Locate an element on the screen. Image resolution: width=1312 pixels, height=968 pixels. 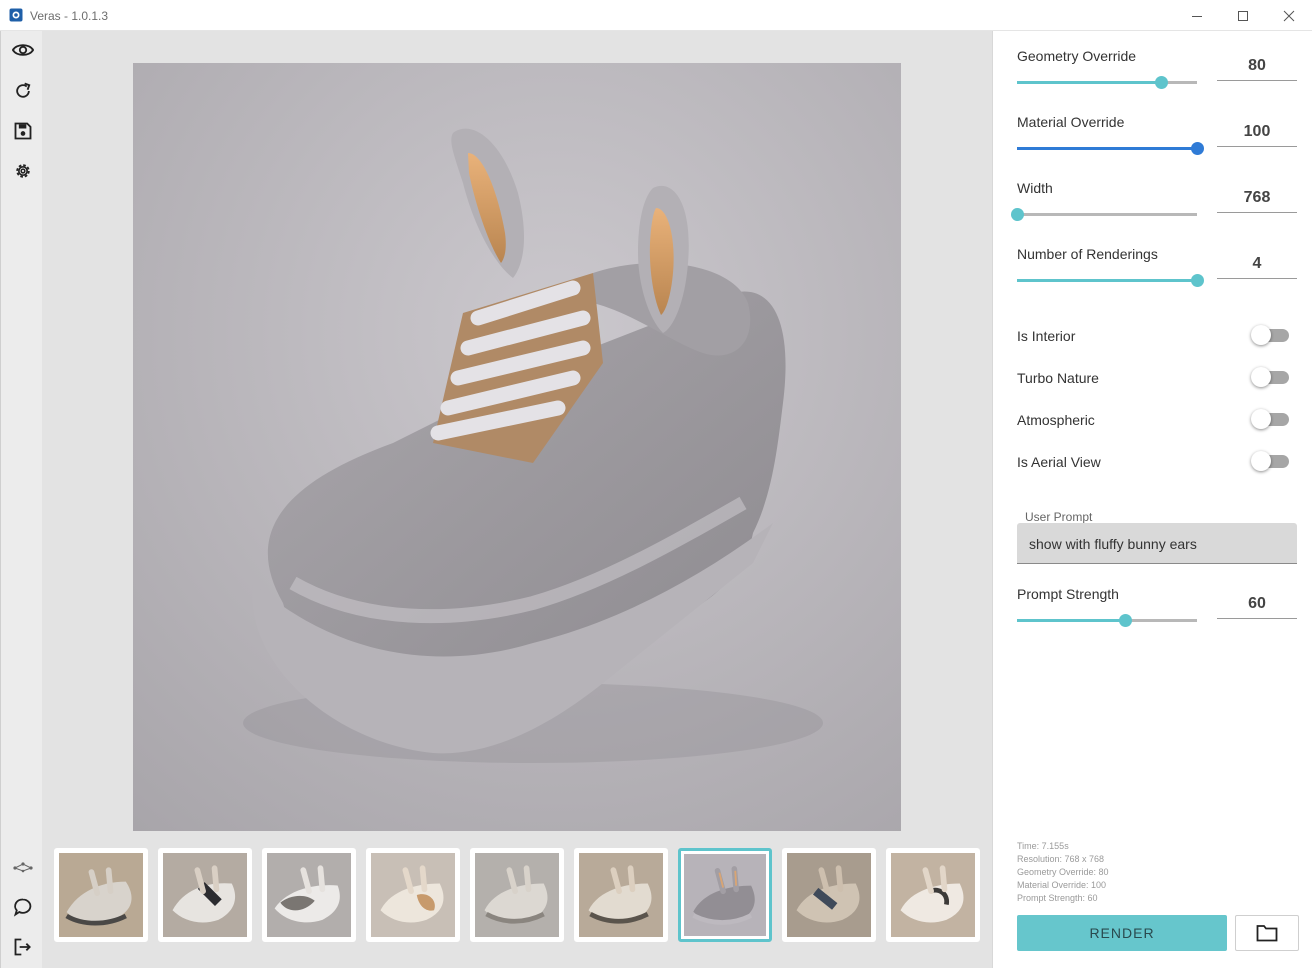
geometry-override-value: 80 is located at coordinates (1257, 66).